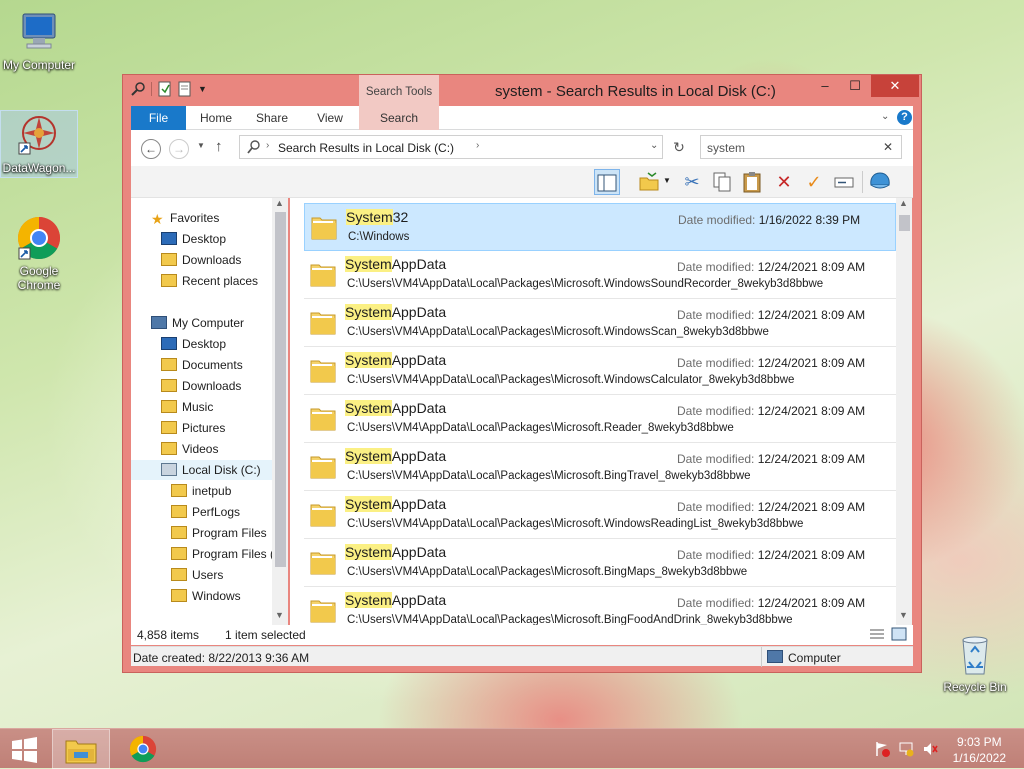  What do you see at coordinates (904, 411) in the screenshot?
I see `results-scrollbar: ▲ ▼` at bounding box center [904, 411].